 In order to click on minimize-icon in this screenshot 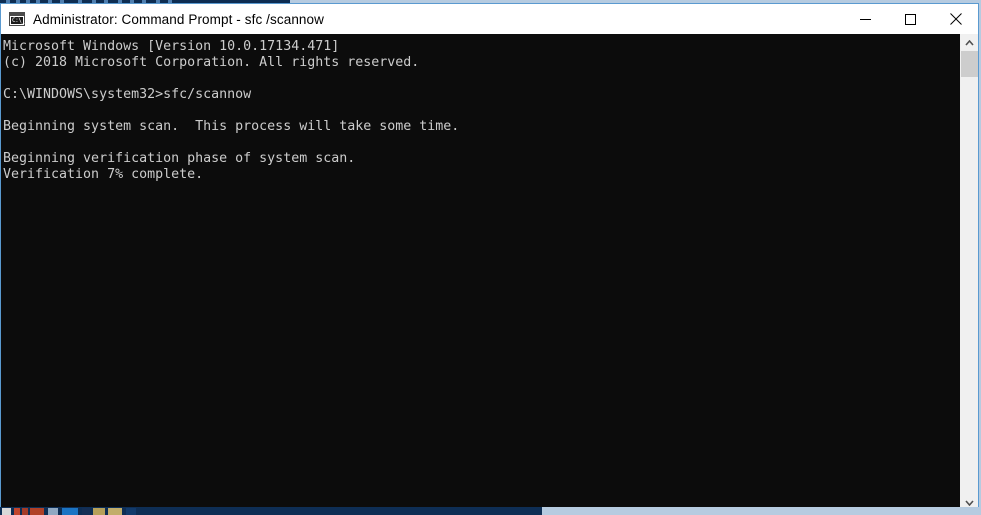, I will do `click(865, 19)`.